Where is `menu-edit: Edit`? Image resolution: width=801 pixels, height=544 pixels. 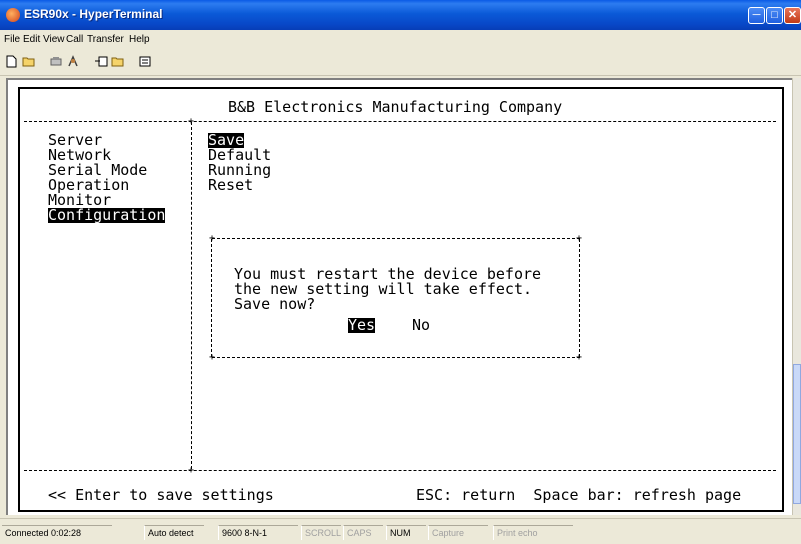
menu-edit: Edit is located at coordinates (31, 39).